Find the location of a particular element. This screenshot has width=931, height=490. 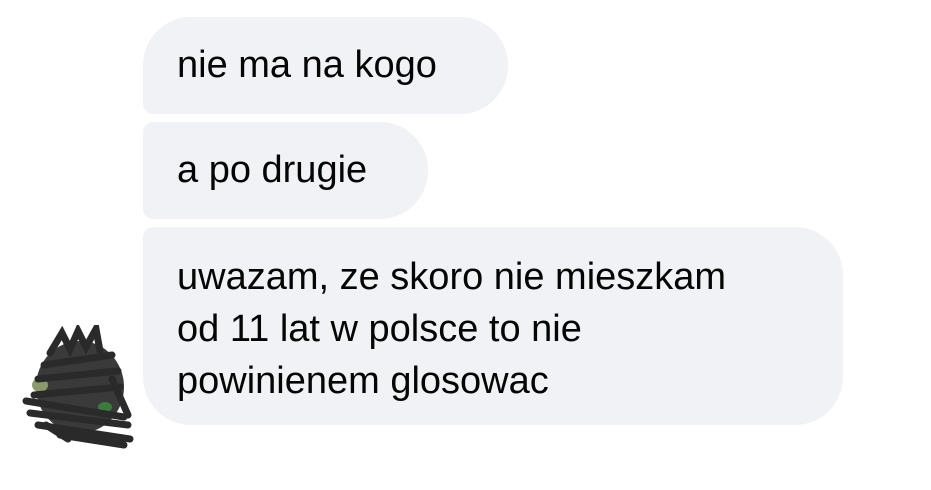

scribbled-avatar-icon is located at coordinates (78, 383).